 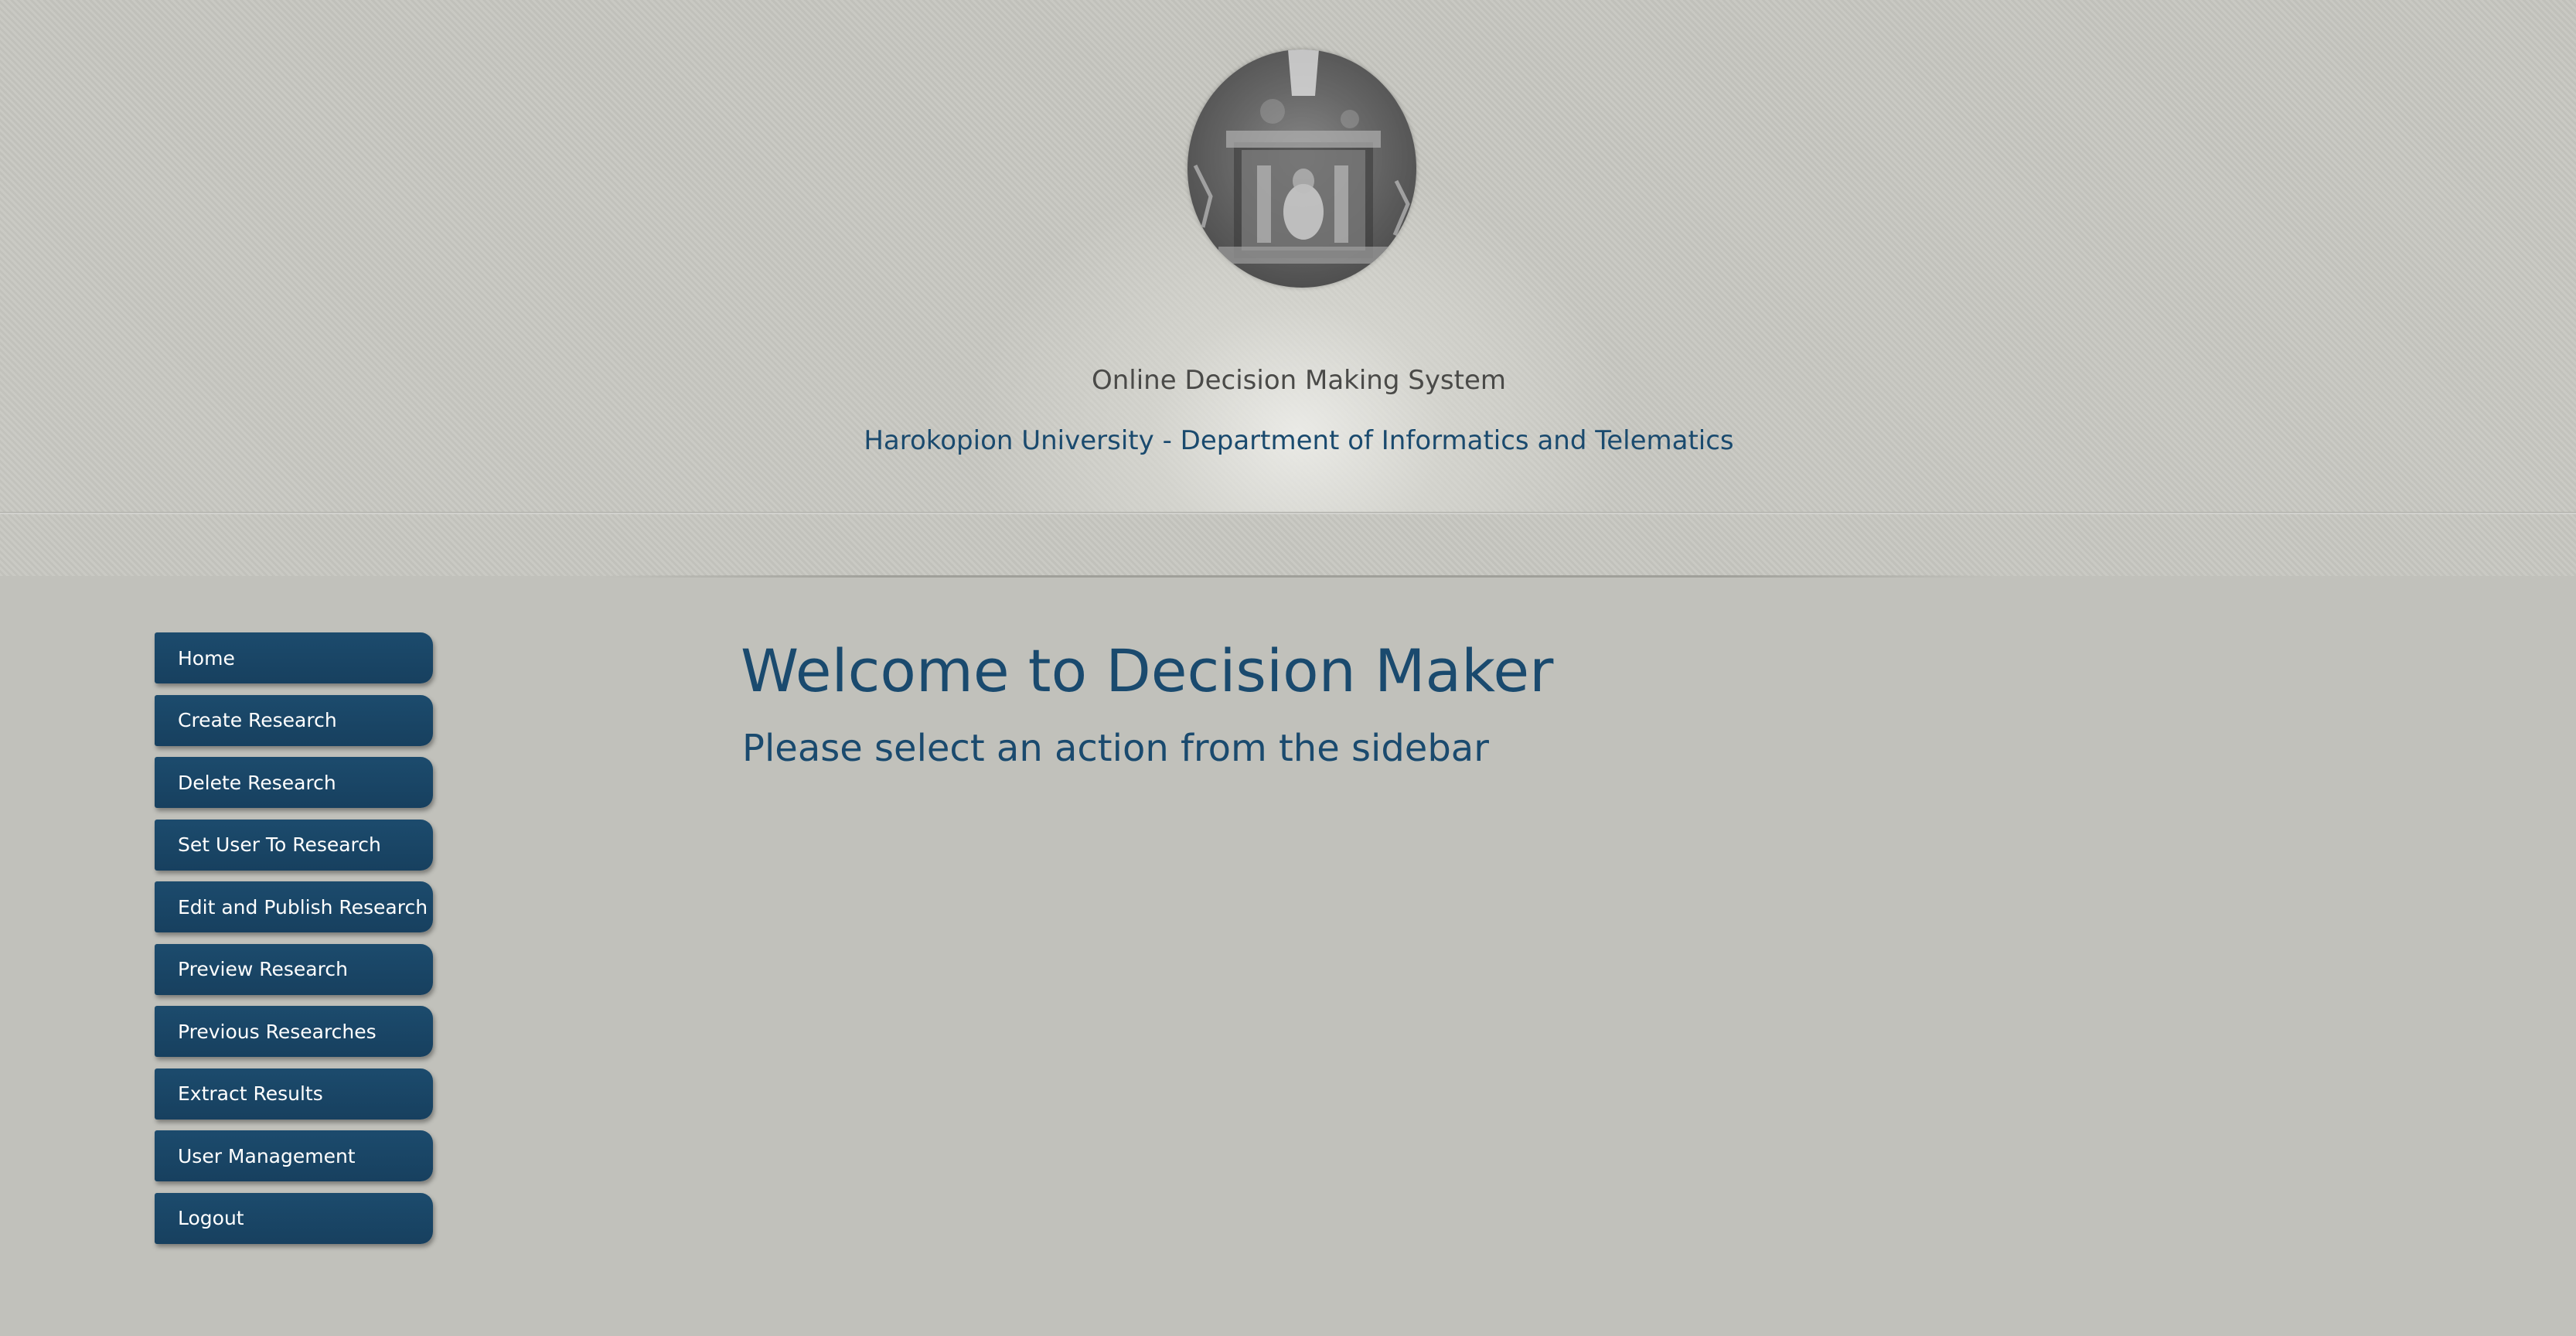 I want to click on sidebar-item-logout: Logout, so click(x=294, y=1218).